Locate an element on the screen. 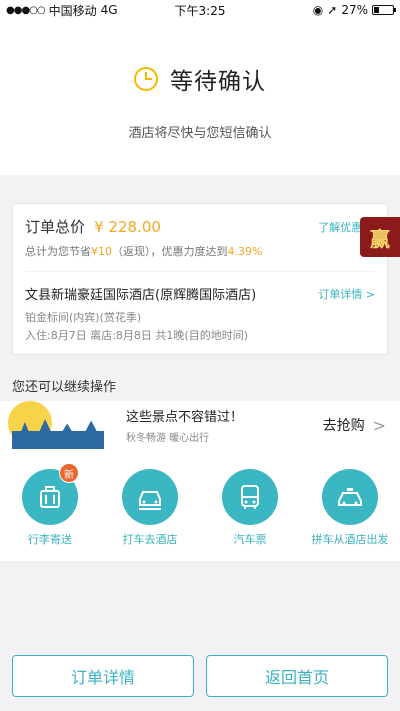 The height and width of the screenshot is (711, 400). bus-svg is located at coordinates (250, 497).